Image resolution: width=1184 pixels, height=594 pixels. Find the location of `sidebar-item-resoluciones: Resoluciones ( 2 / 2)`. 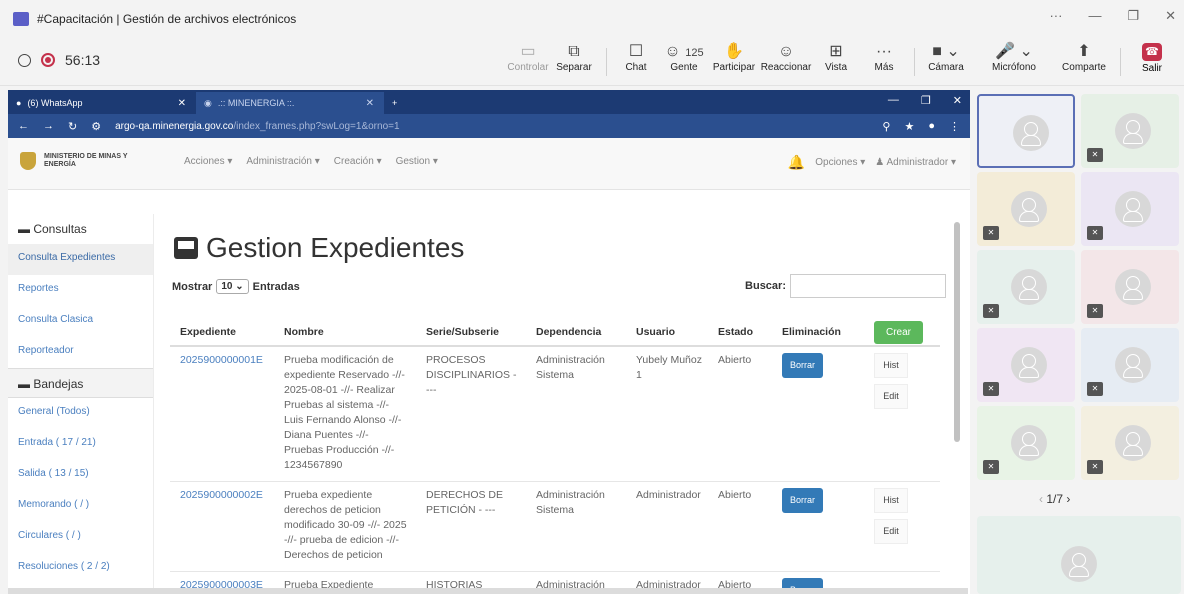

sidebar-item-resoluciones: Resoluciones ( 2 / 2) is located at coordinates (80, 568).